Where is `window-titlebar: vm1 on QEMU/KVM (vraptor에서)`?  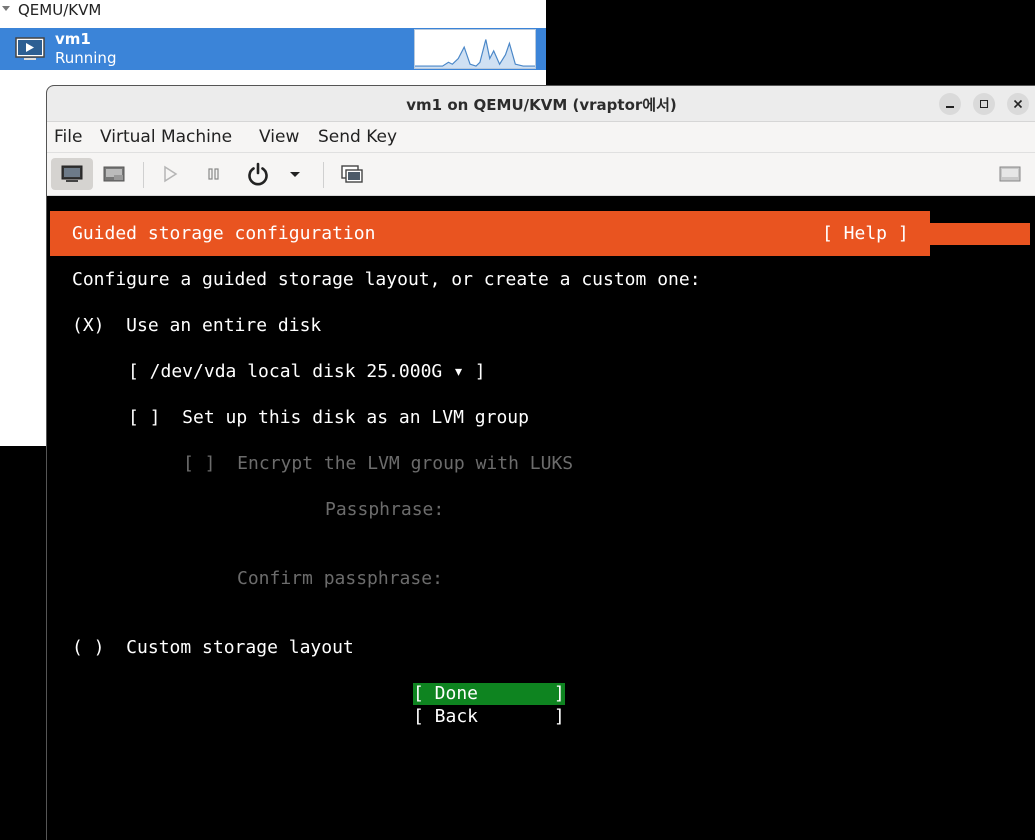
window-titlebar: vm1 on QEMU/KVM (vraptor에서) is located at coordinates (541, 104).